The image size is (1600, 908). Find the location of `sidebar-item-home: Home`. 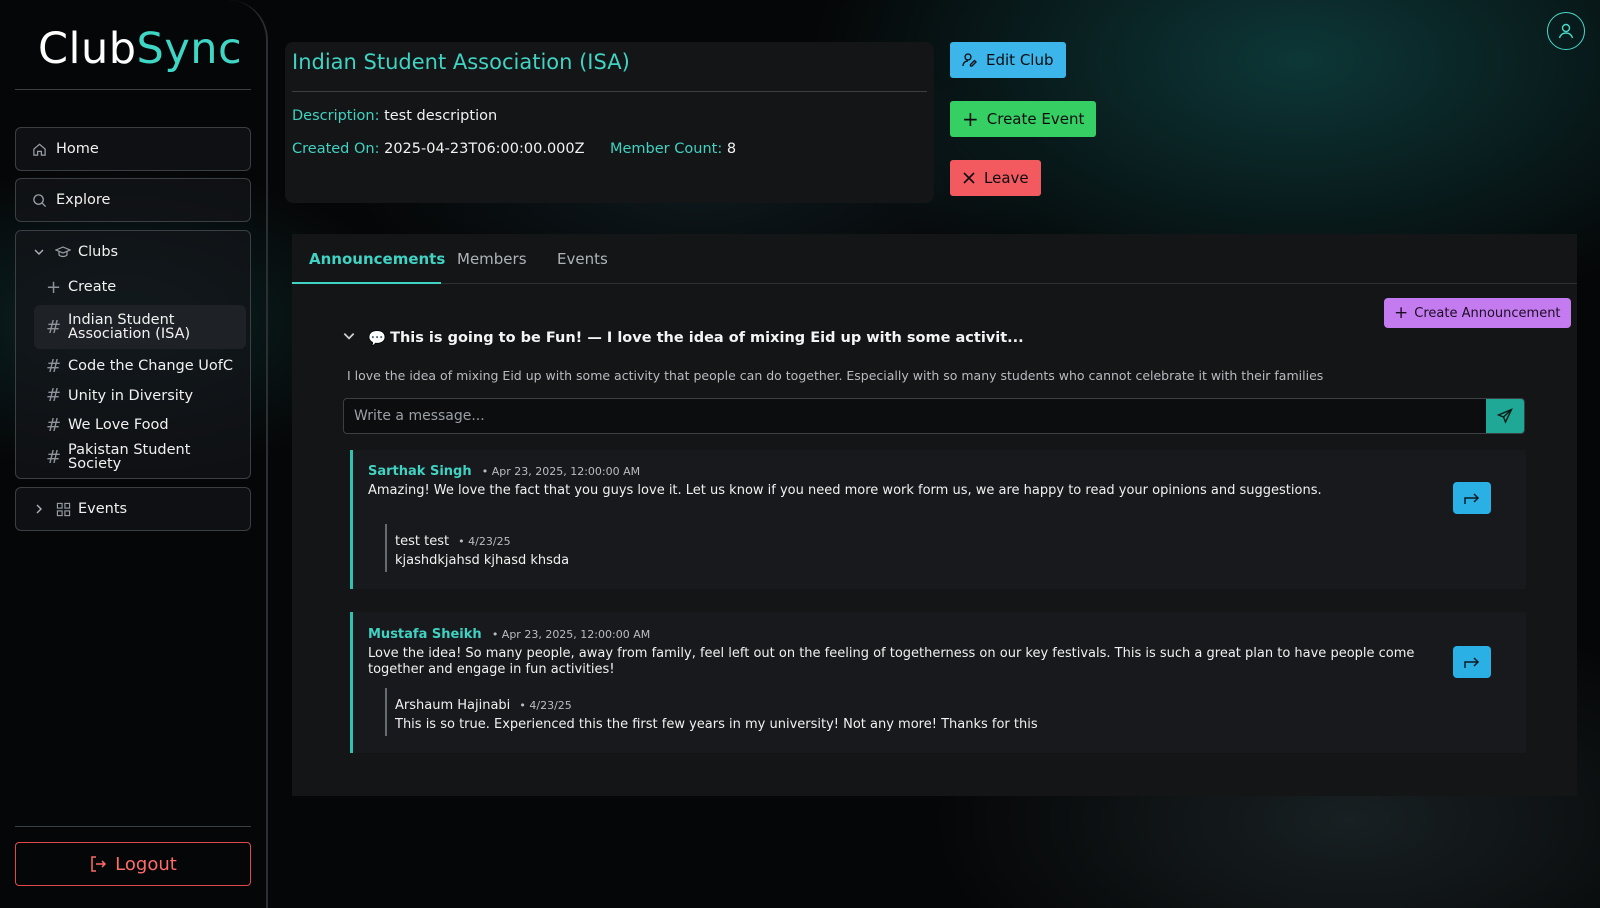

sidebar-item-home: Home is located at coordinates (133, 149).